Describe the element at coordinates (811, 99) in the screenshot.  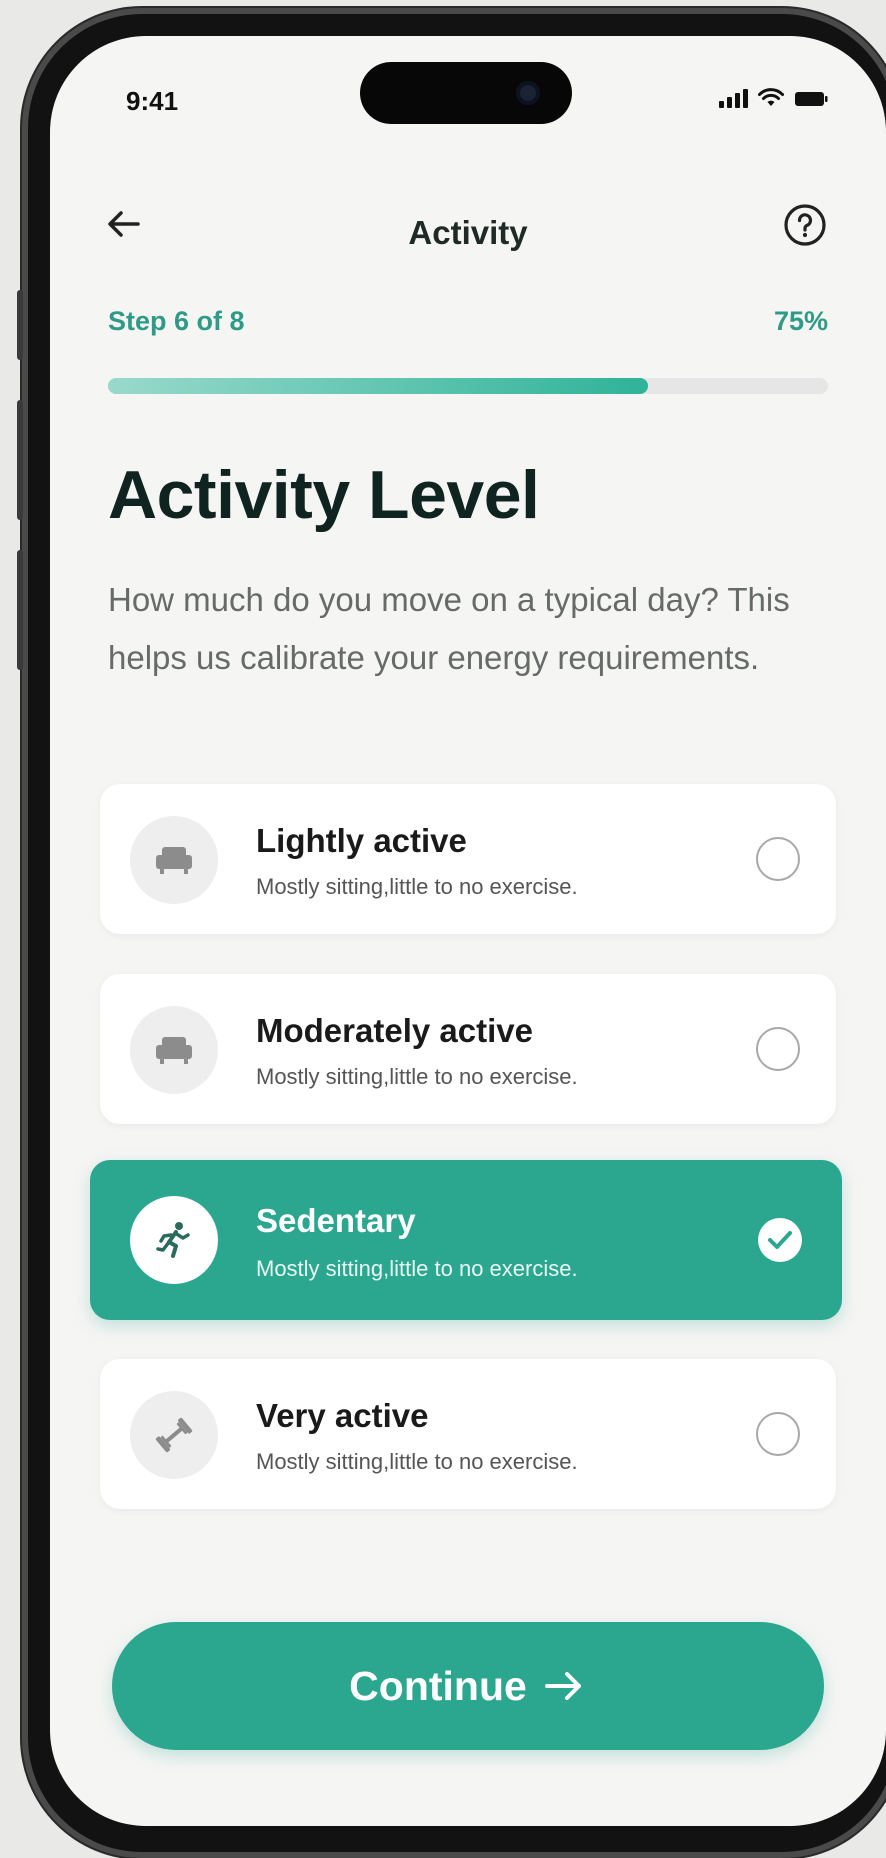
I see `battery-icon` at that location.